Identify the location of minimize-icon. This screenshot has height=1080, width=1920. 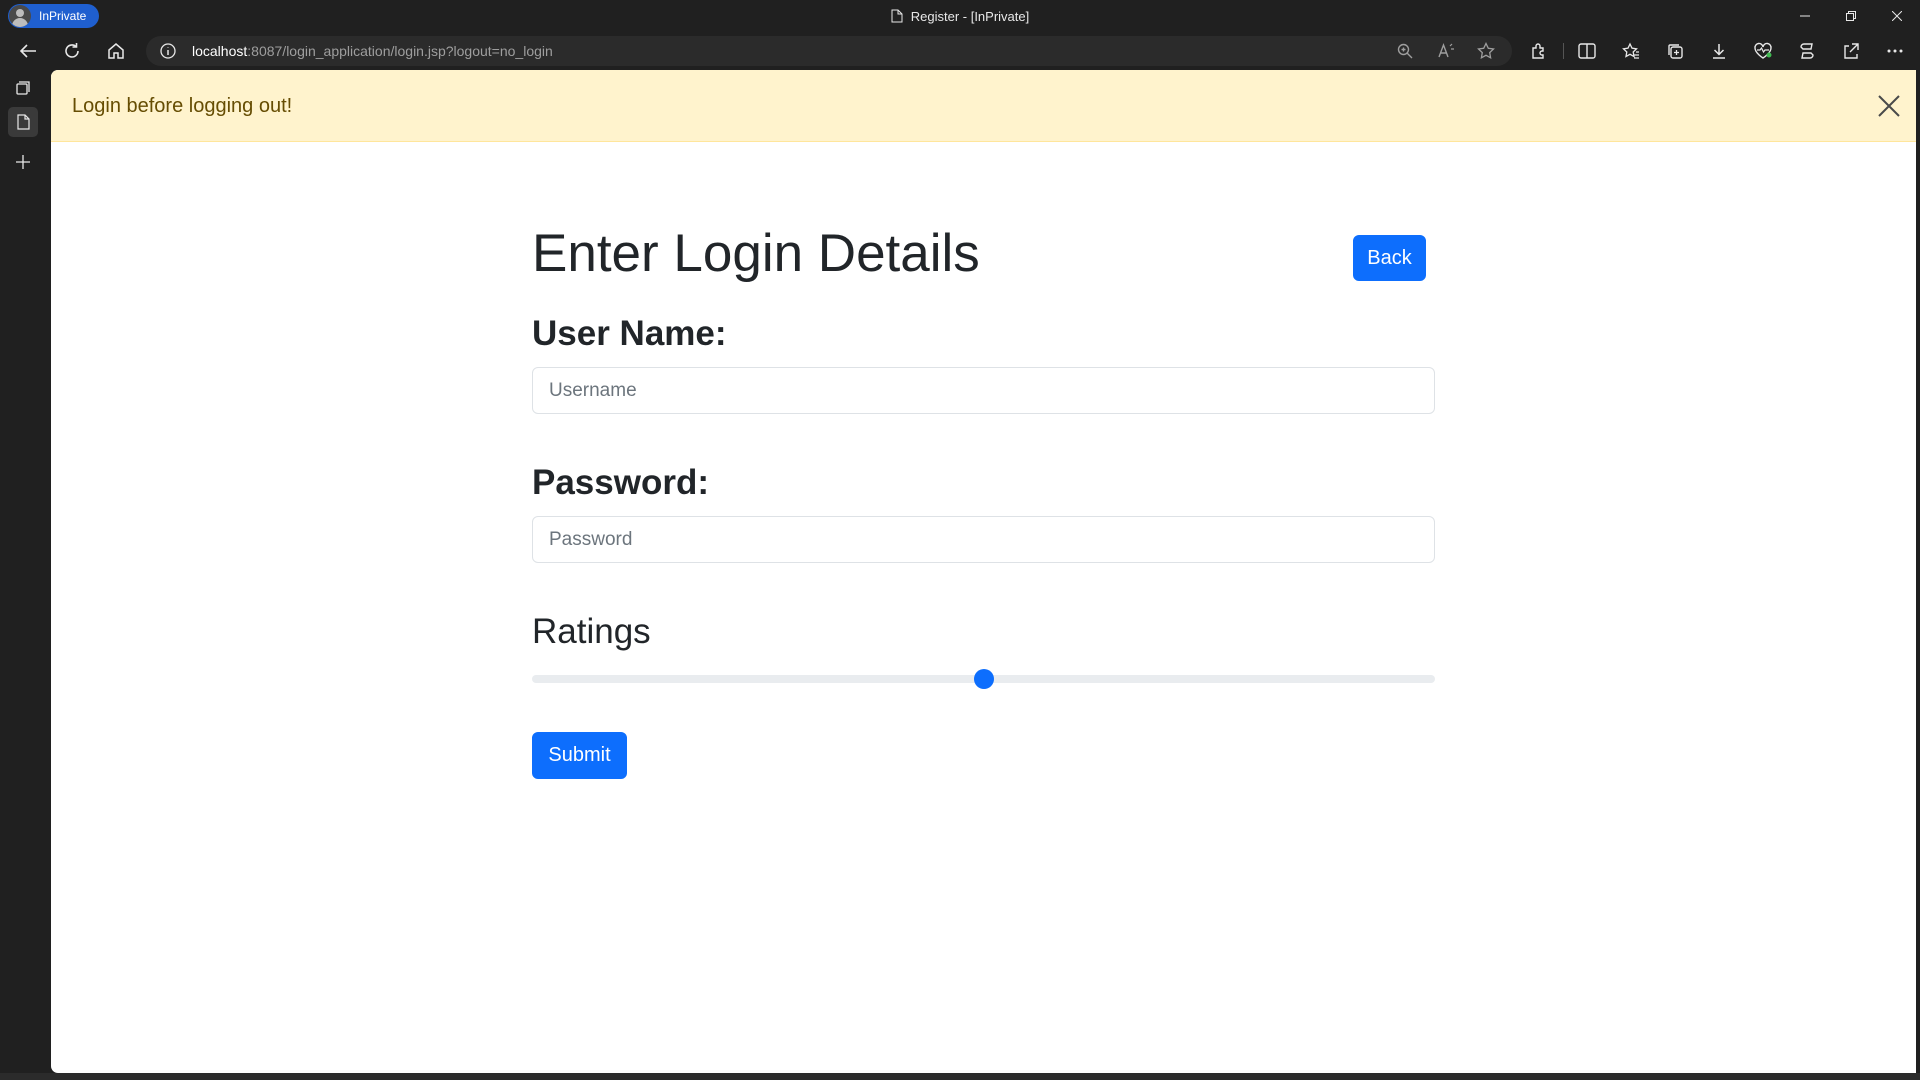
(1805, 16).